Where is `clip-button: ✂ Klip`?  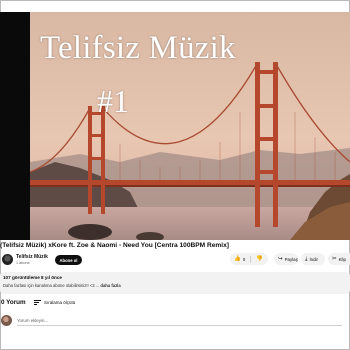 clip-button: ✂ Klip is located at coordinates (339, 259).